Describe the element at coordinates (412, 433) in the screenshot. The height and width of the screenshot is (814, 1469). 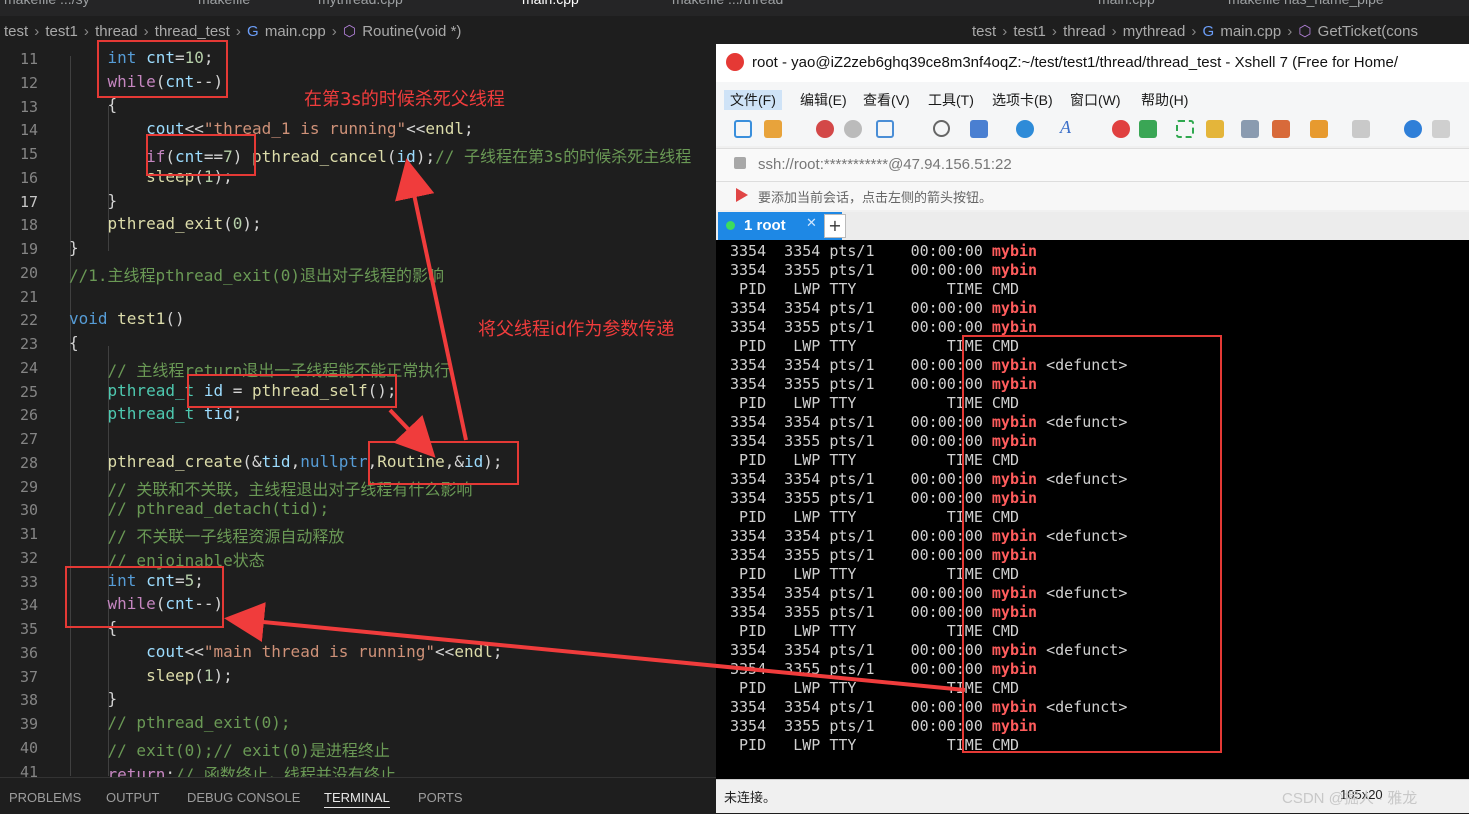
I see `arrow-to-routine-arg` at that location.